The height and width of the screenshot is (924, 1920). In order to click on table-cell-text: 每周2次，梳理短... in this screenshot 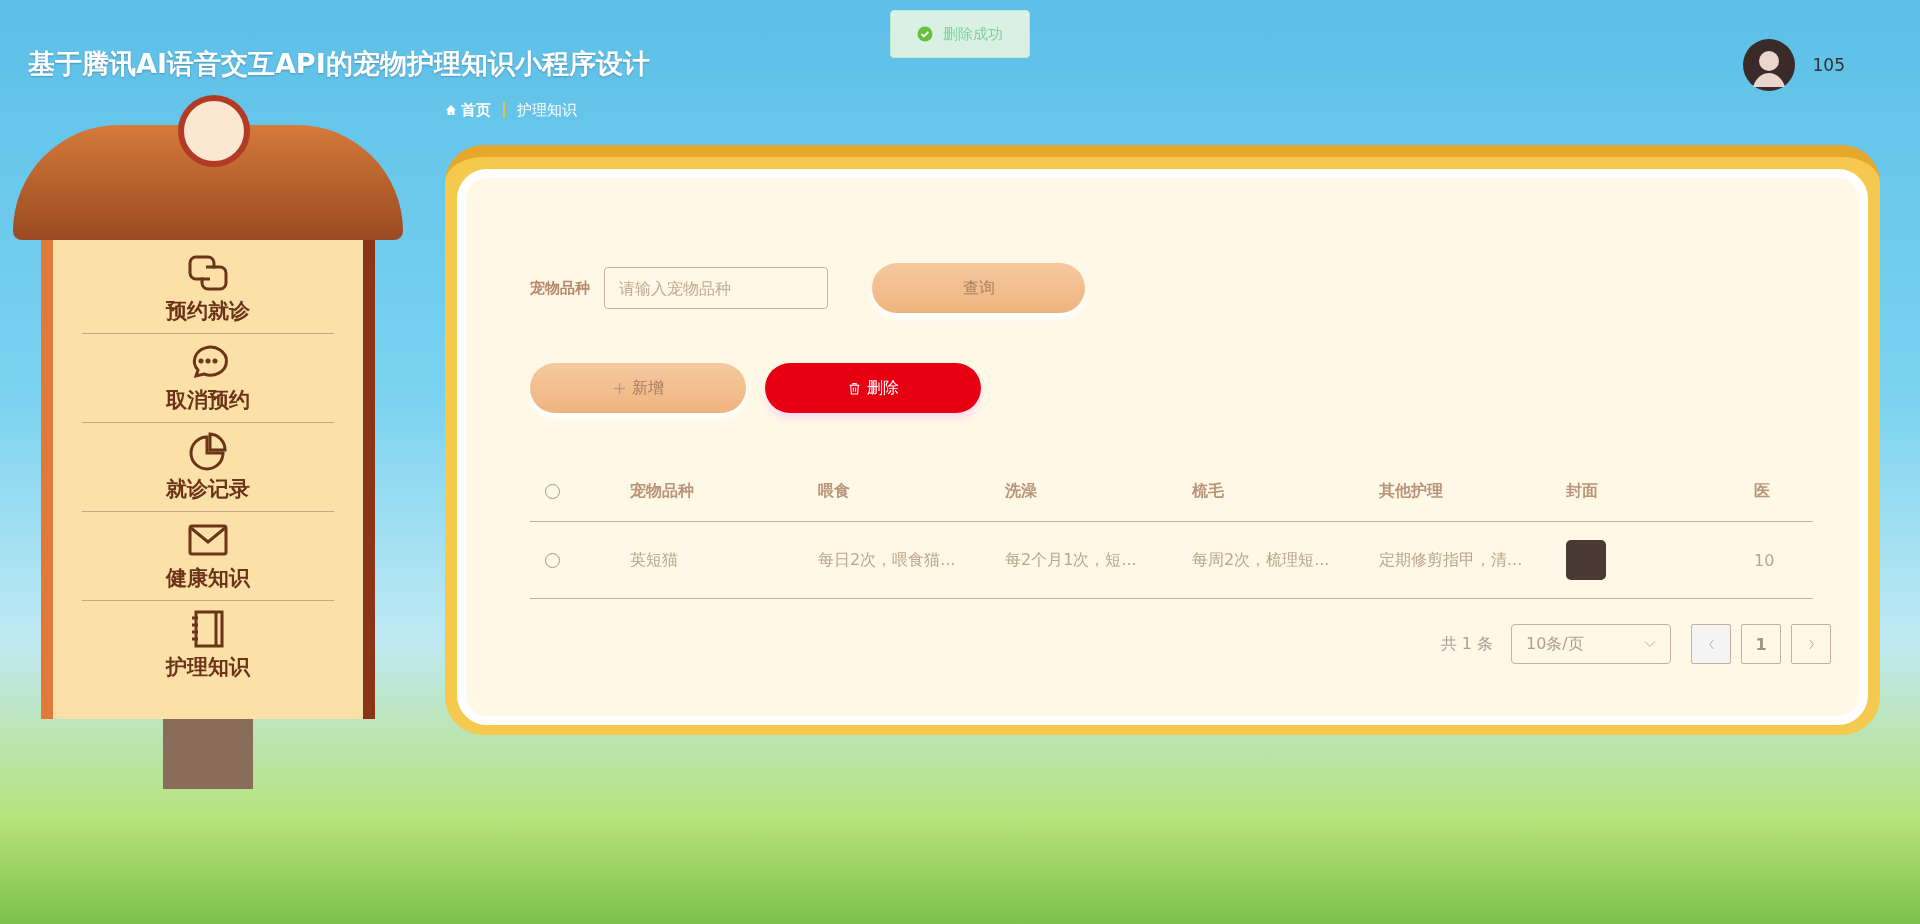, I will do `click(1261, 560)`.